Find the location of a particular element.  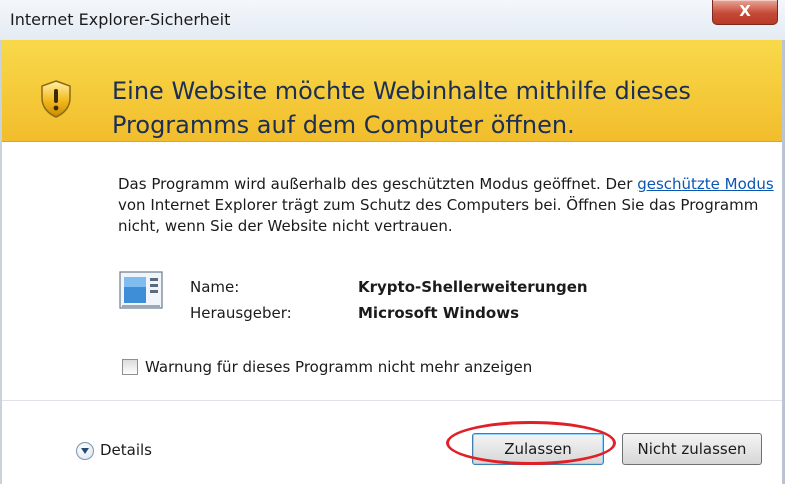

program-name-value: Krypto-Shellerweiterungen is located at coordinates (473, 287).